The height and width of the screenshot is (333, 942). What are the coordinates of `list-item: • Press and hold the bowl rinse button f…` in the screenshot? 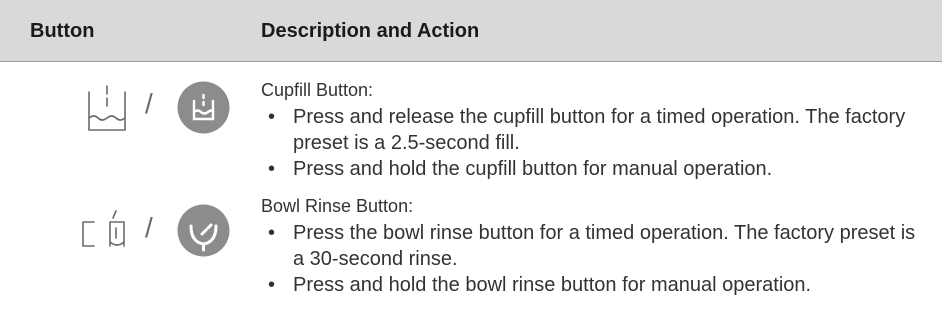 It's located at (596, 285).